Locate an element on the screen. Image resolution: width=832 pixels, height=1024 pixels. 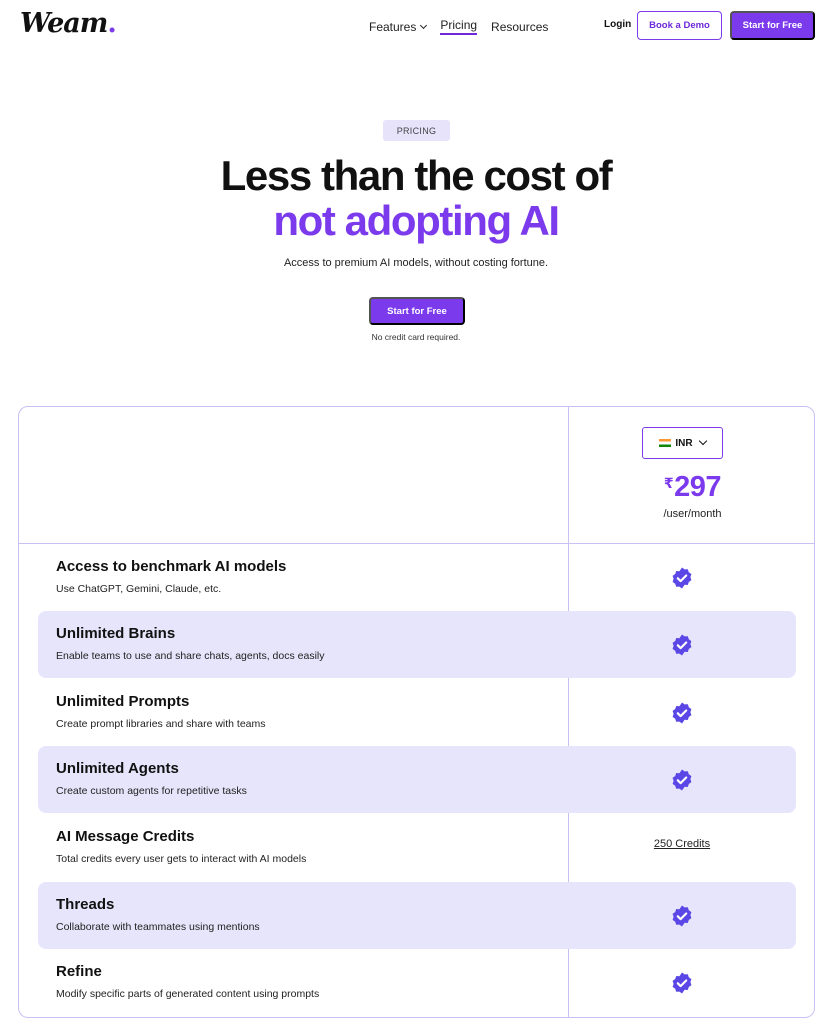
headline-line-1: Less than the cost of is located at coordinates (416, 175).